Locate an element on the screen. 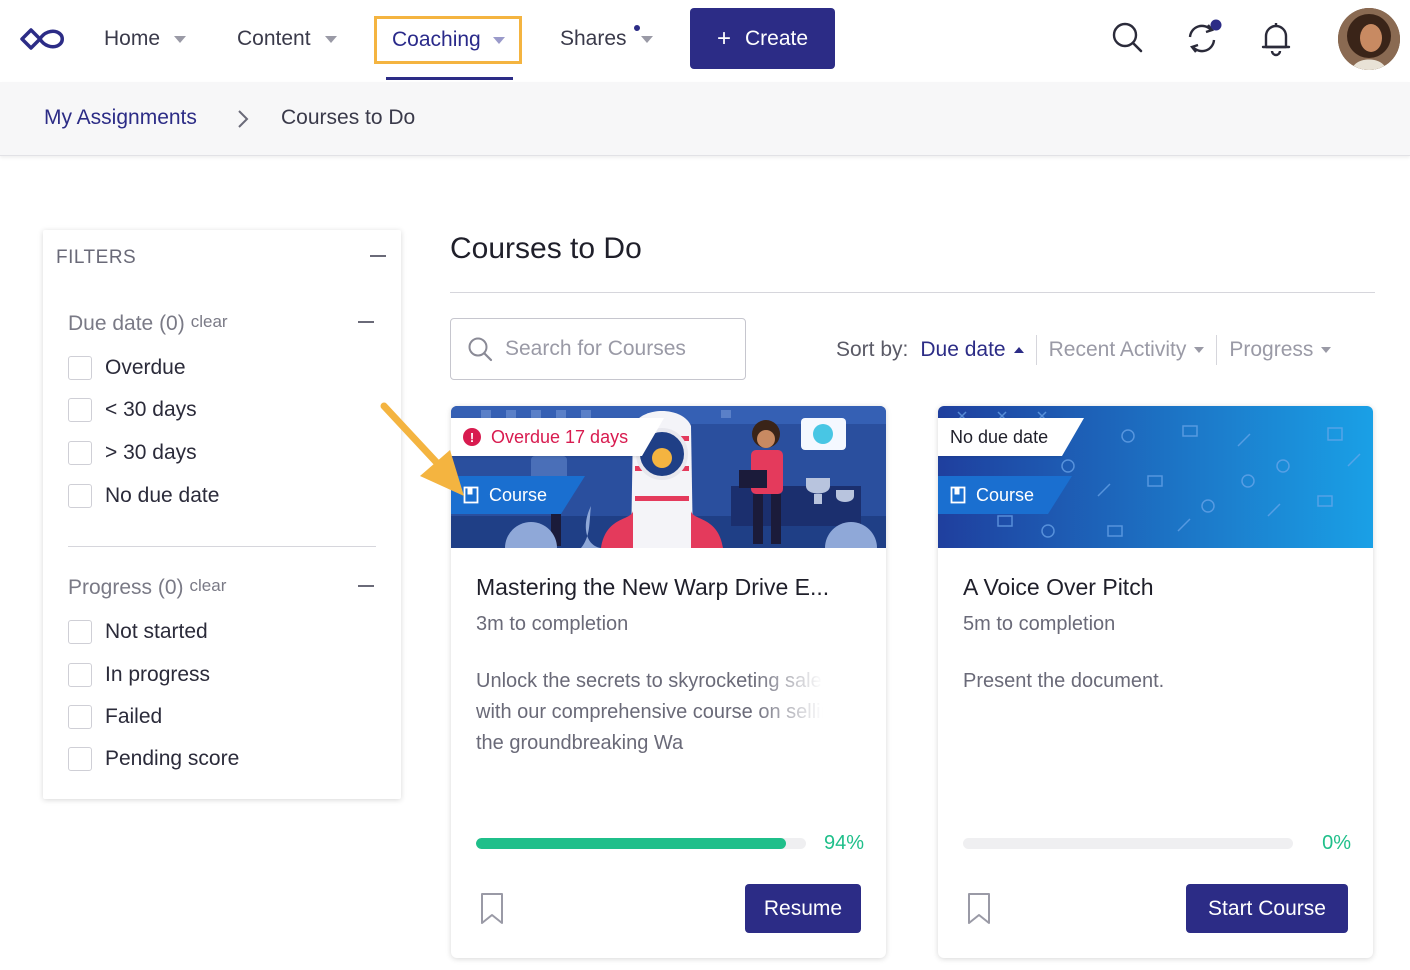 Image resolution: width=1410 pixels, height=970 pixels. filter-option-no-due-date: No due date is located at coordinates (143, 496).